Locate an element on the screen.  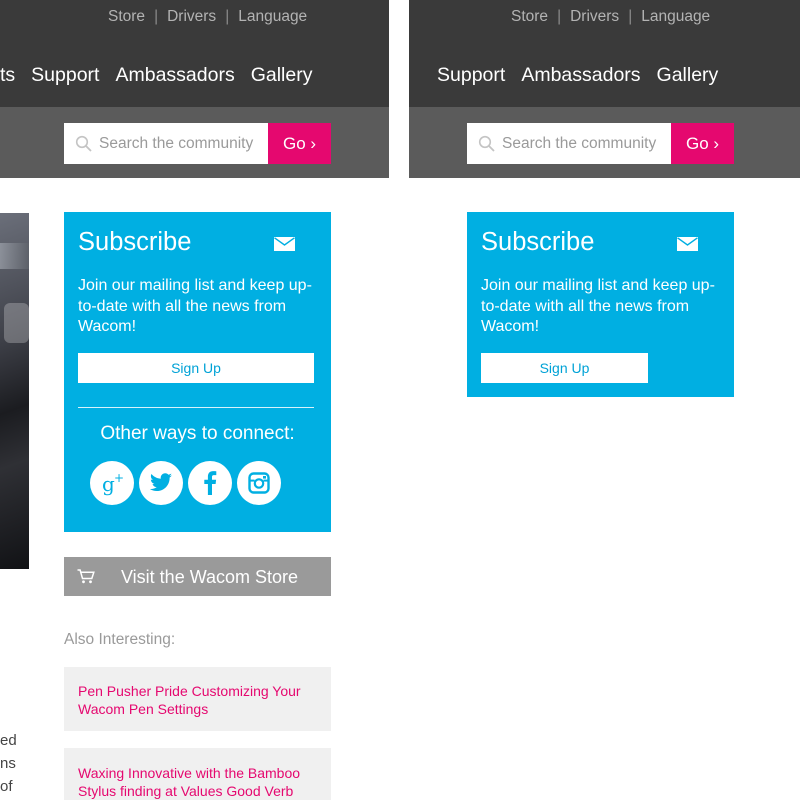
visit-store-button: Visit the Wacom Store is located at coordinates (197, 576).